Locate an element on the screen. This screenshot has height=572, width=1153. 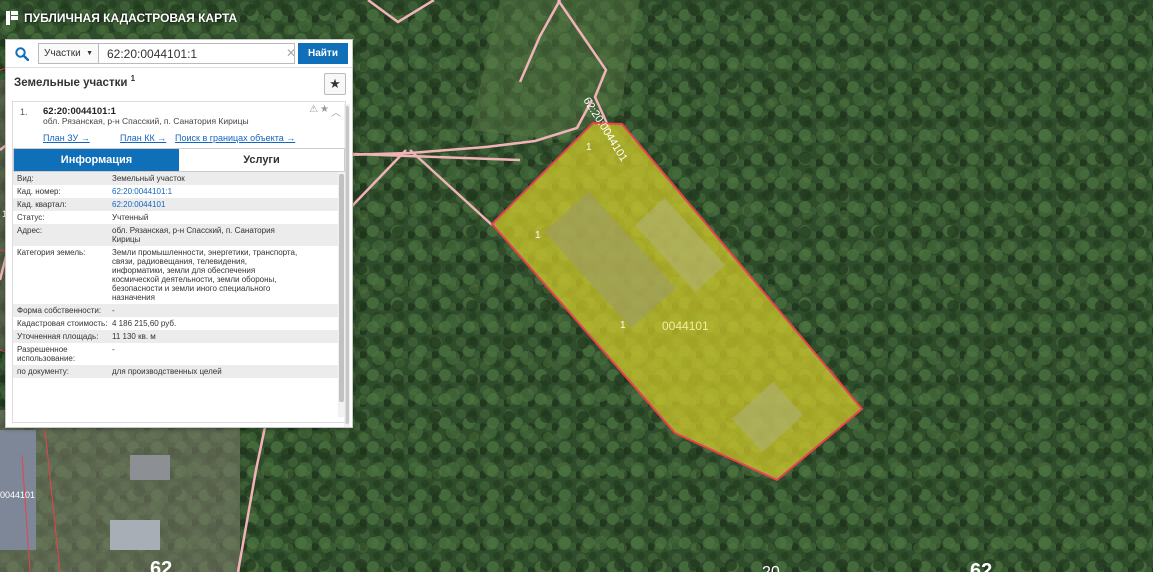
edge-label: 0044101 is located at coordinates (17, 495).